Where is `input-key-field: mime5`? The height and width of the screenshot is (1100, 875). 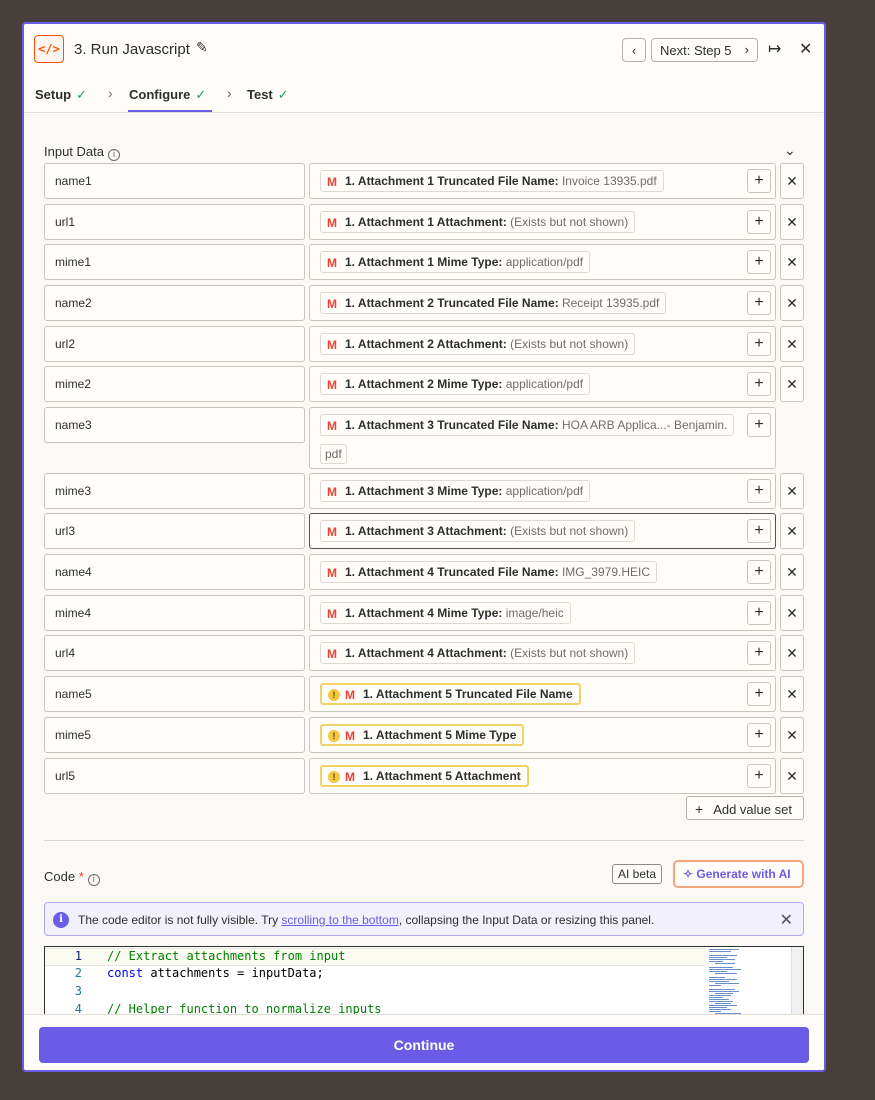 input-key-field: mime5 is located at coordinates (174, 735).